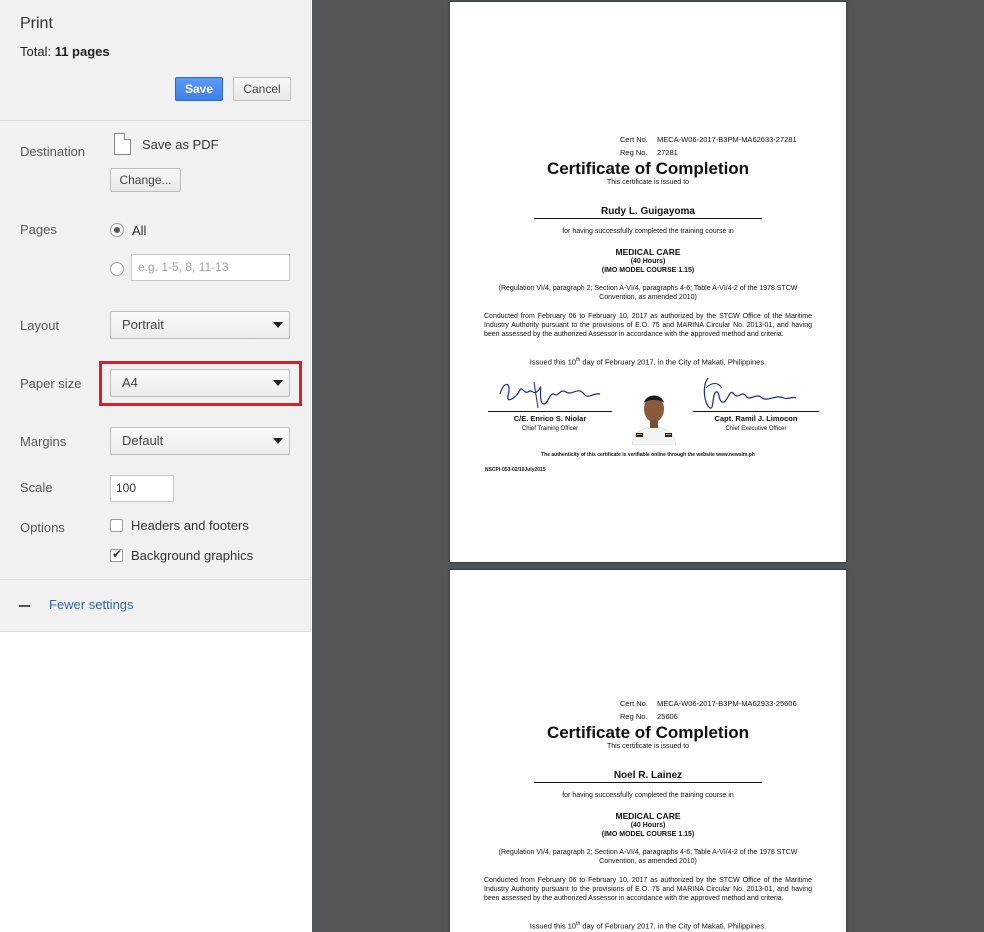 This screenshot has height=932, width=984. Describe the element at coordinates (36, 23) in the screenshot. I see `dialog-title: Print` at that location.